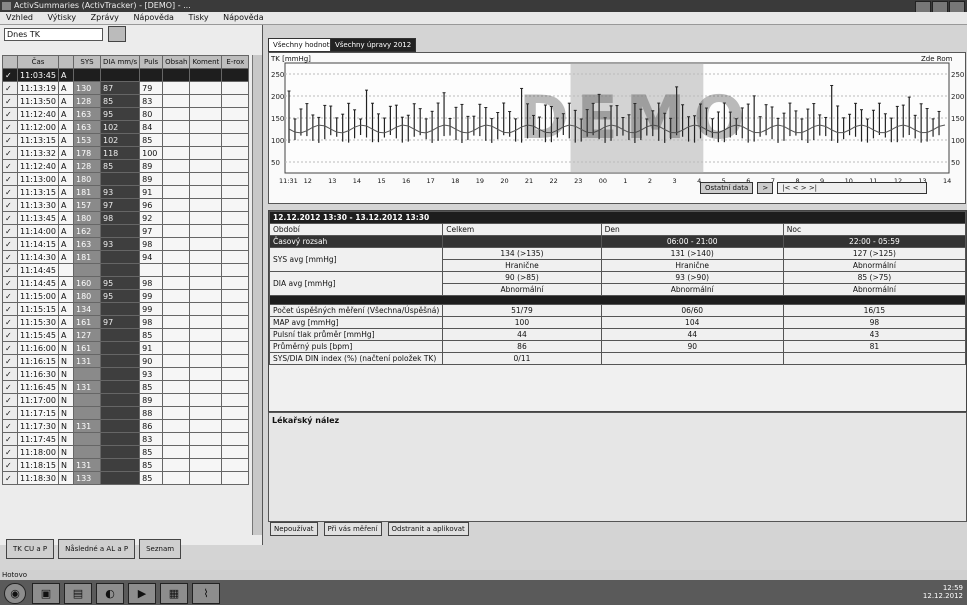  I want to click on list-button: Seznam, so click(160, 549).